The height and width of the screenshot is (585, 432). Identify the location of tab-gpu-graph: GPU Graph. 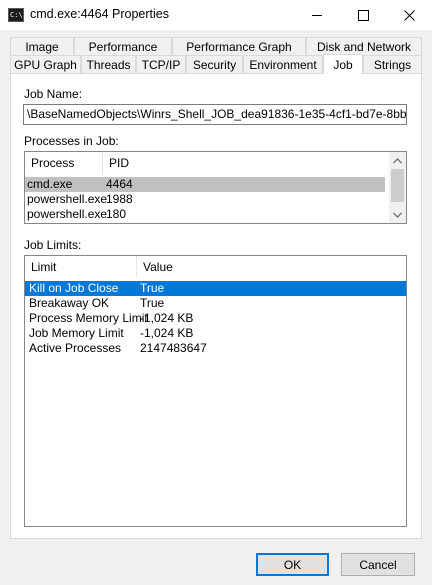
(45, 64).